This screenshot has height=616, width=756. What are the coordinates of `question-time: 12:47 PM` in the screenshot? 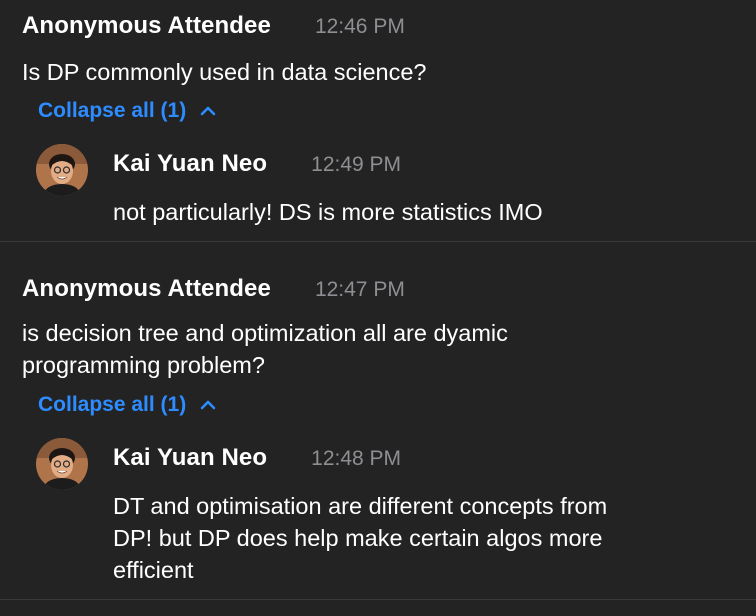 It's located at (359, 289).